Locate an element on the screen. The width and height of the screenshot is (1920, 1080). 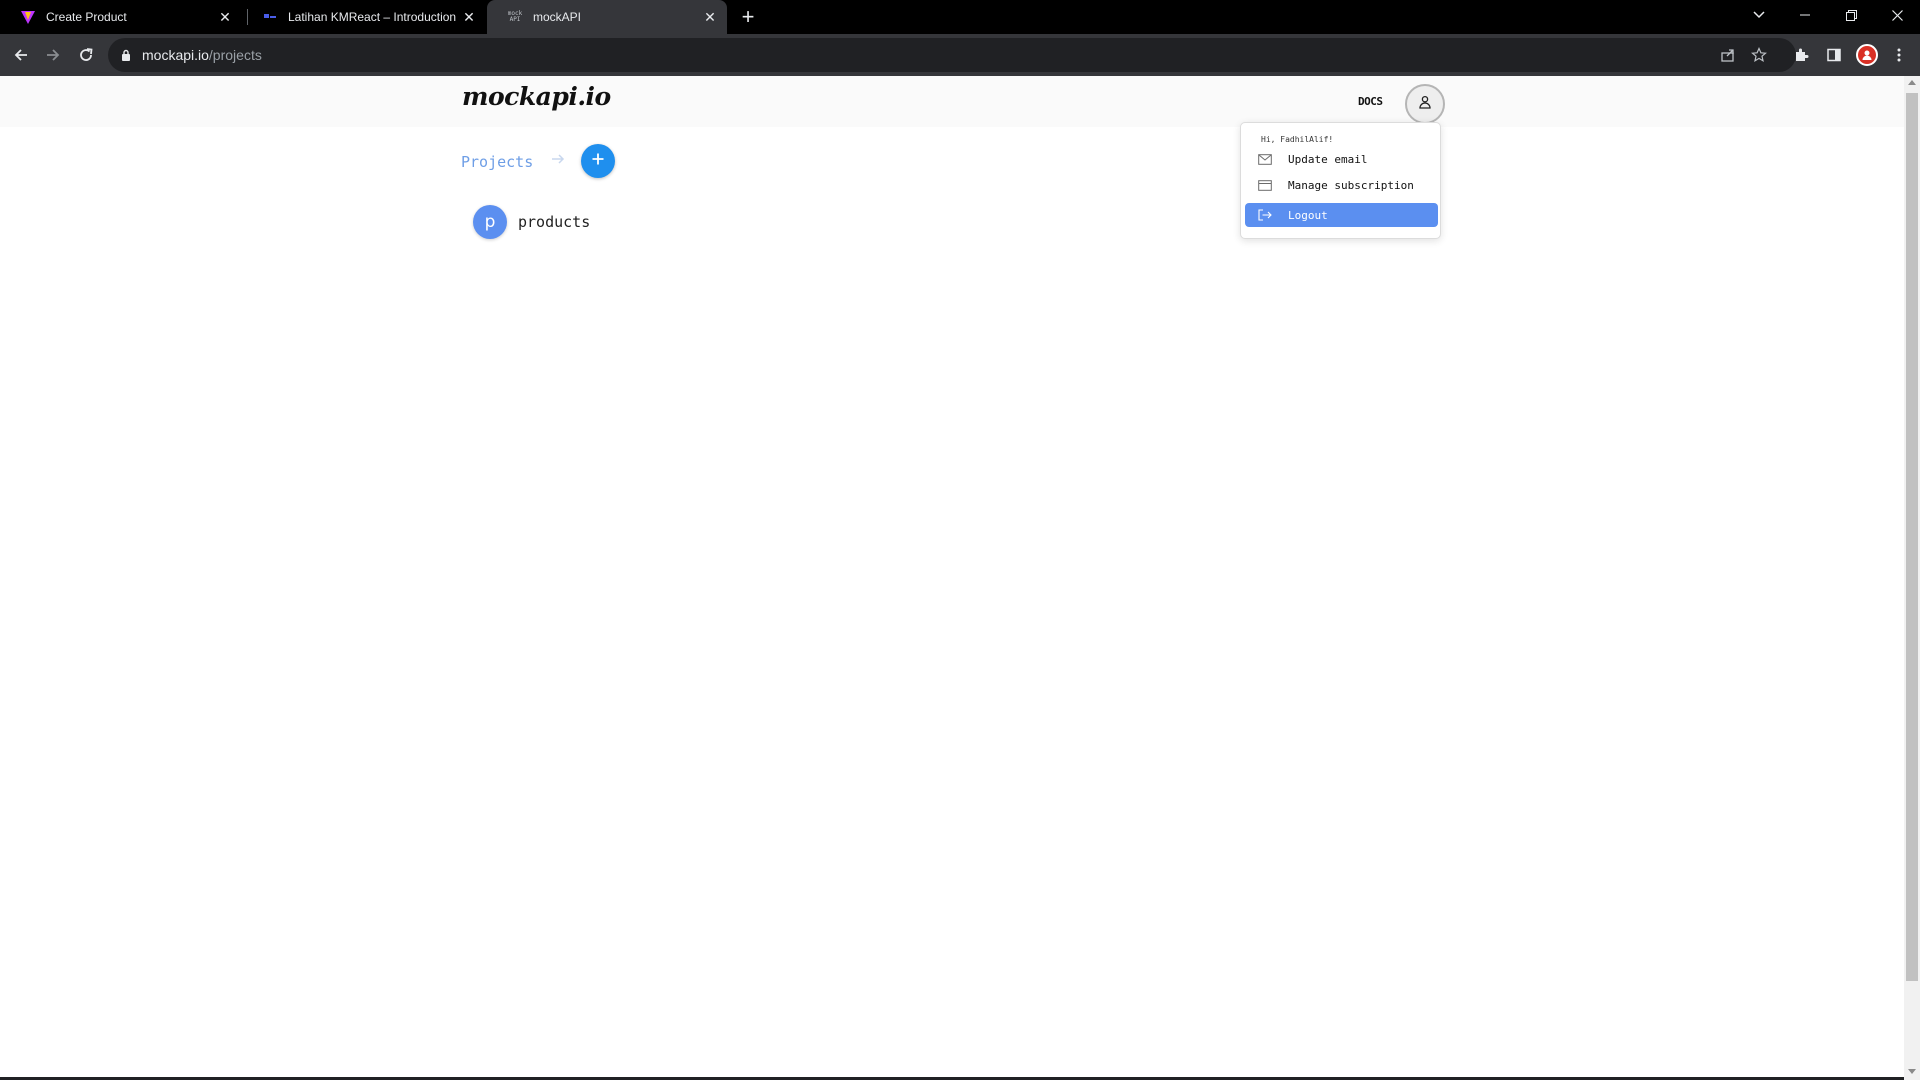
reload-icon is located at coordinates (86, 55).